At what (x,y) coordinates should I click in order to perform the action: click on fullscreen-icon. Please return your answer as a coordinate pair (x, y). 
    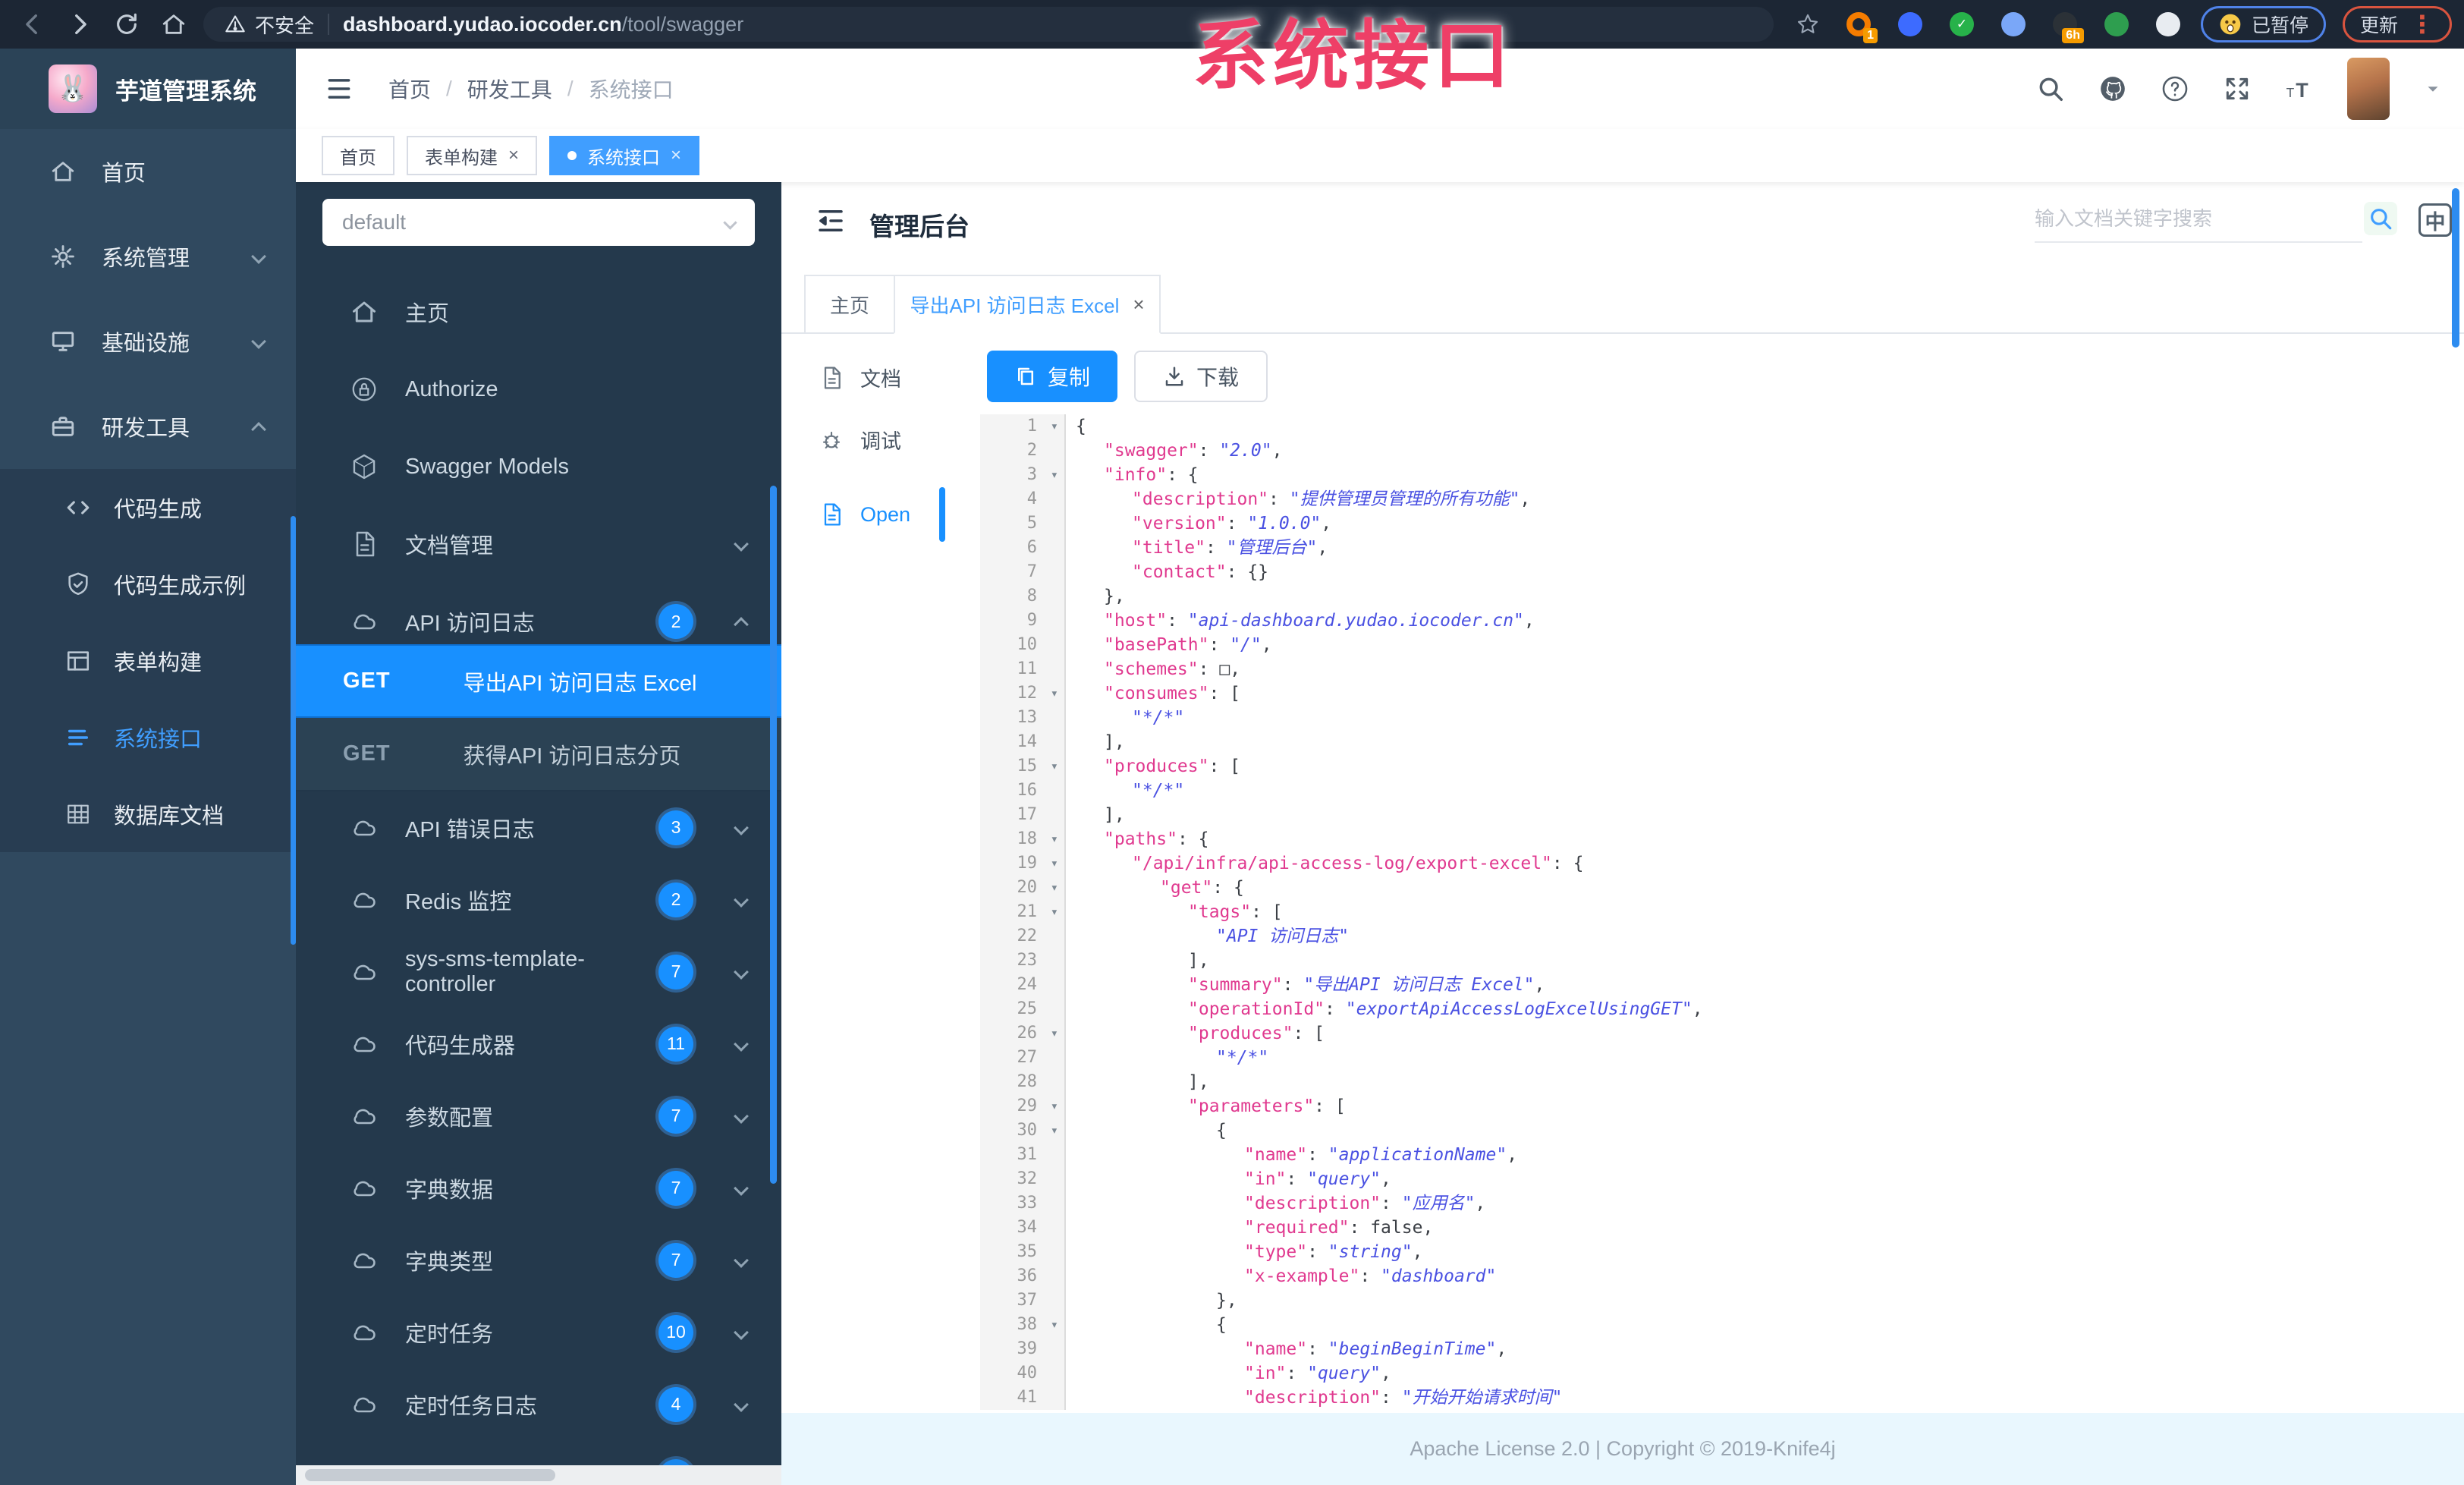
    Looking at the image, I should click on (2237, 88).